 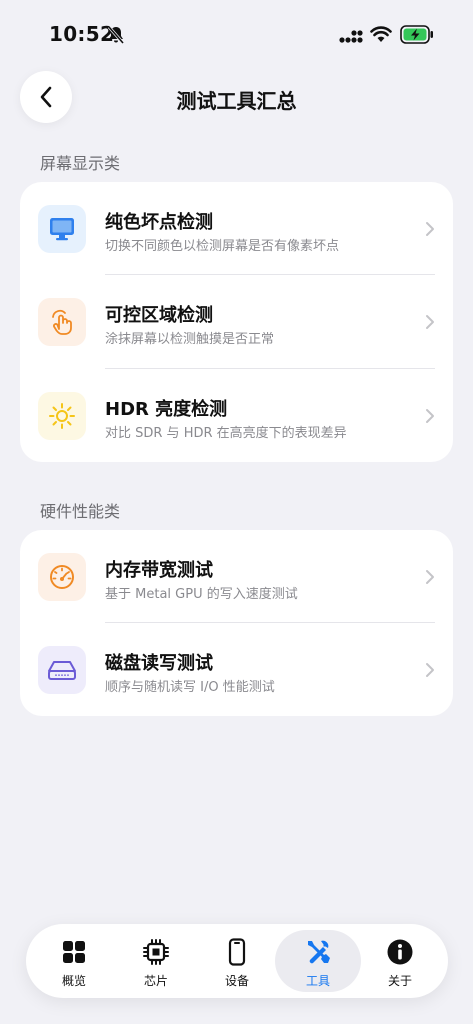 I want to click on chip-icon, so click(x=156, y=952).